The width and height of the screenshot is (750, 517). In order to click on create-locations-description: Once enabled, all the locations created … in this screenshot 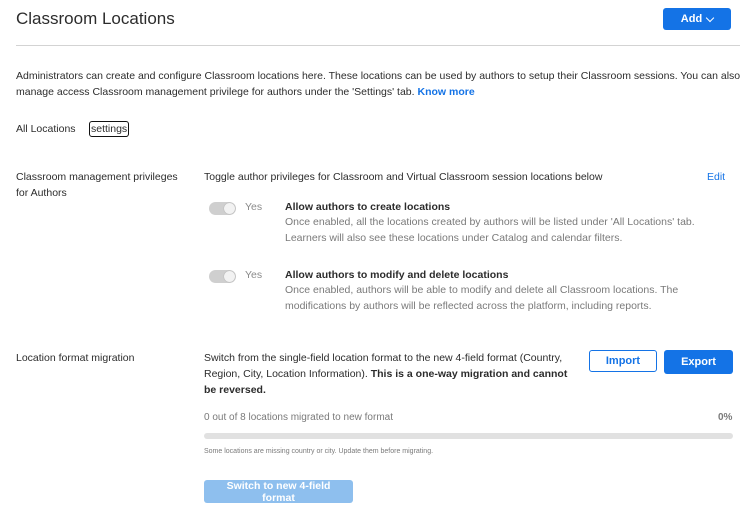, I will do `click(490, 230)`.